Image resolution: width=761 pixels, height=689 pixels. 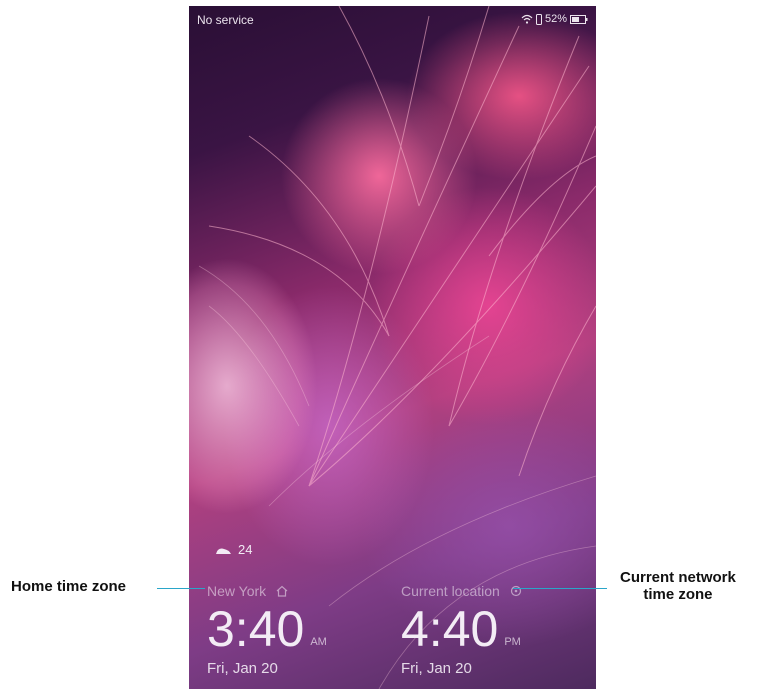 I want to click on home-clock: New York 3:40 AM Fri, Jan 20, so click(x=267, y=630).